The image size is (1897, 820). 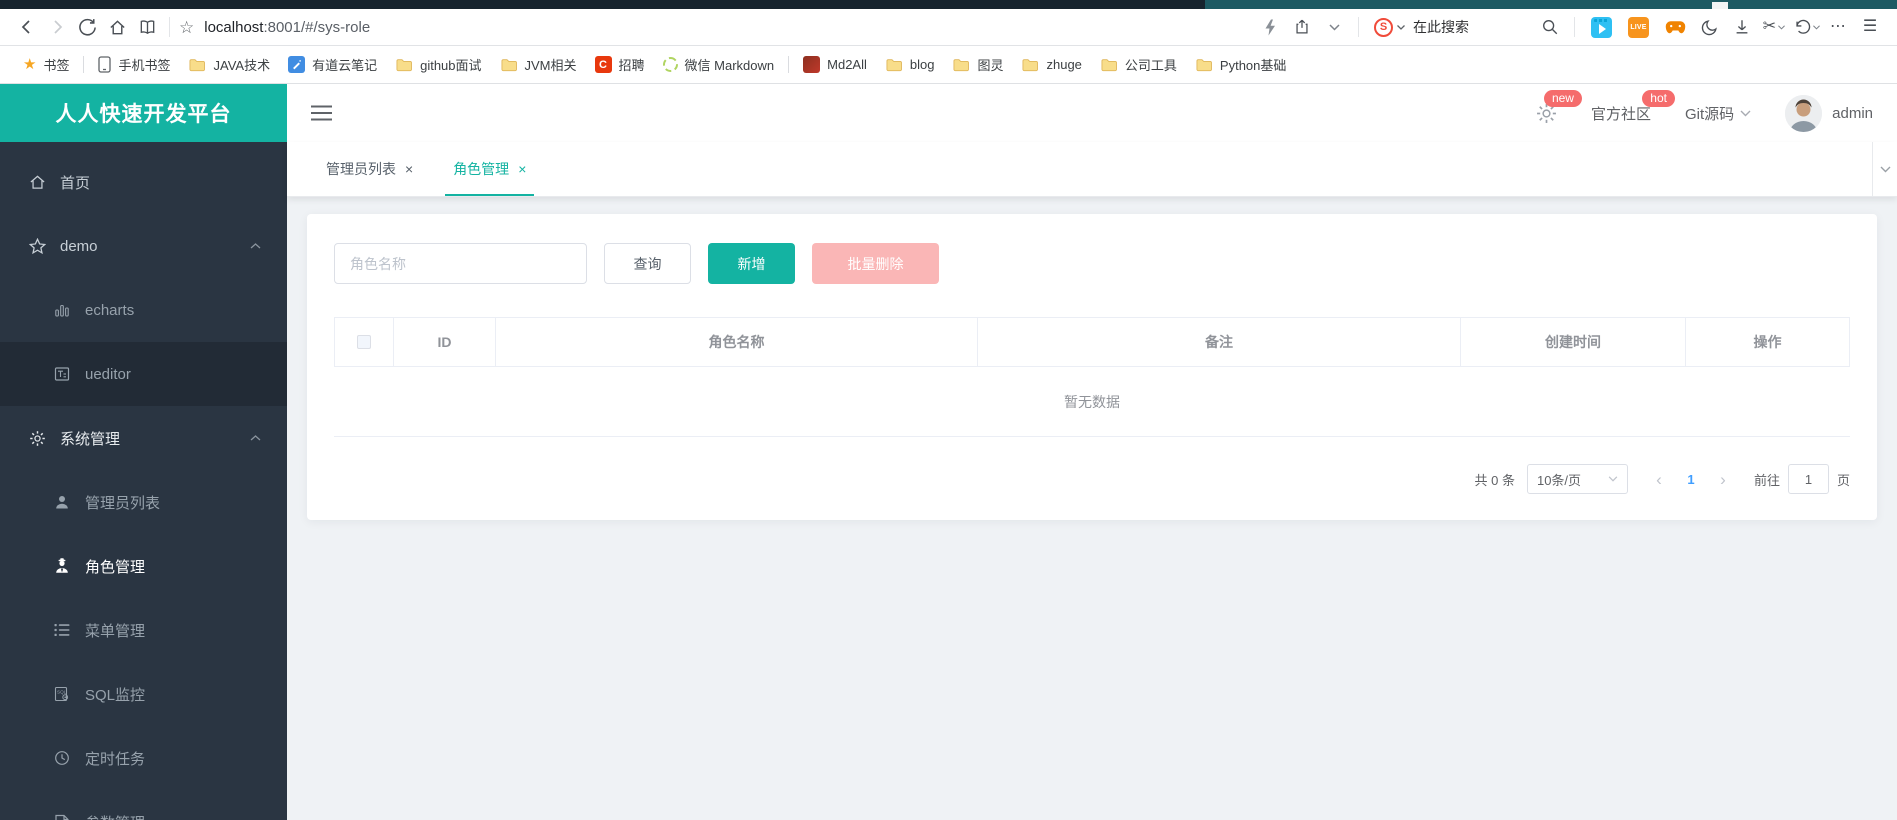 I want to click on tab-admin-list: 管理员列表 ×, so click(x=369, y=169).